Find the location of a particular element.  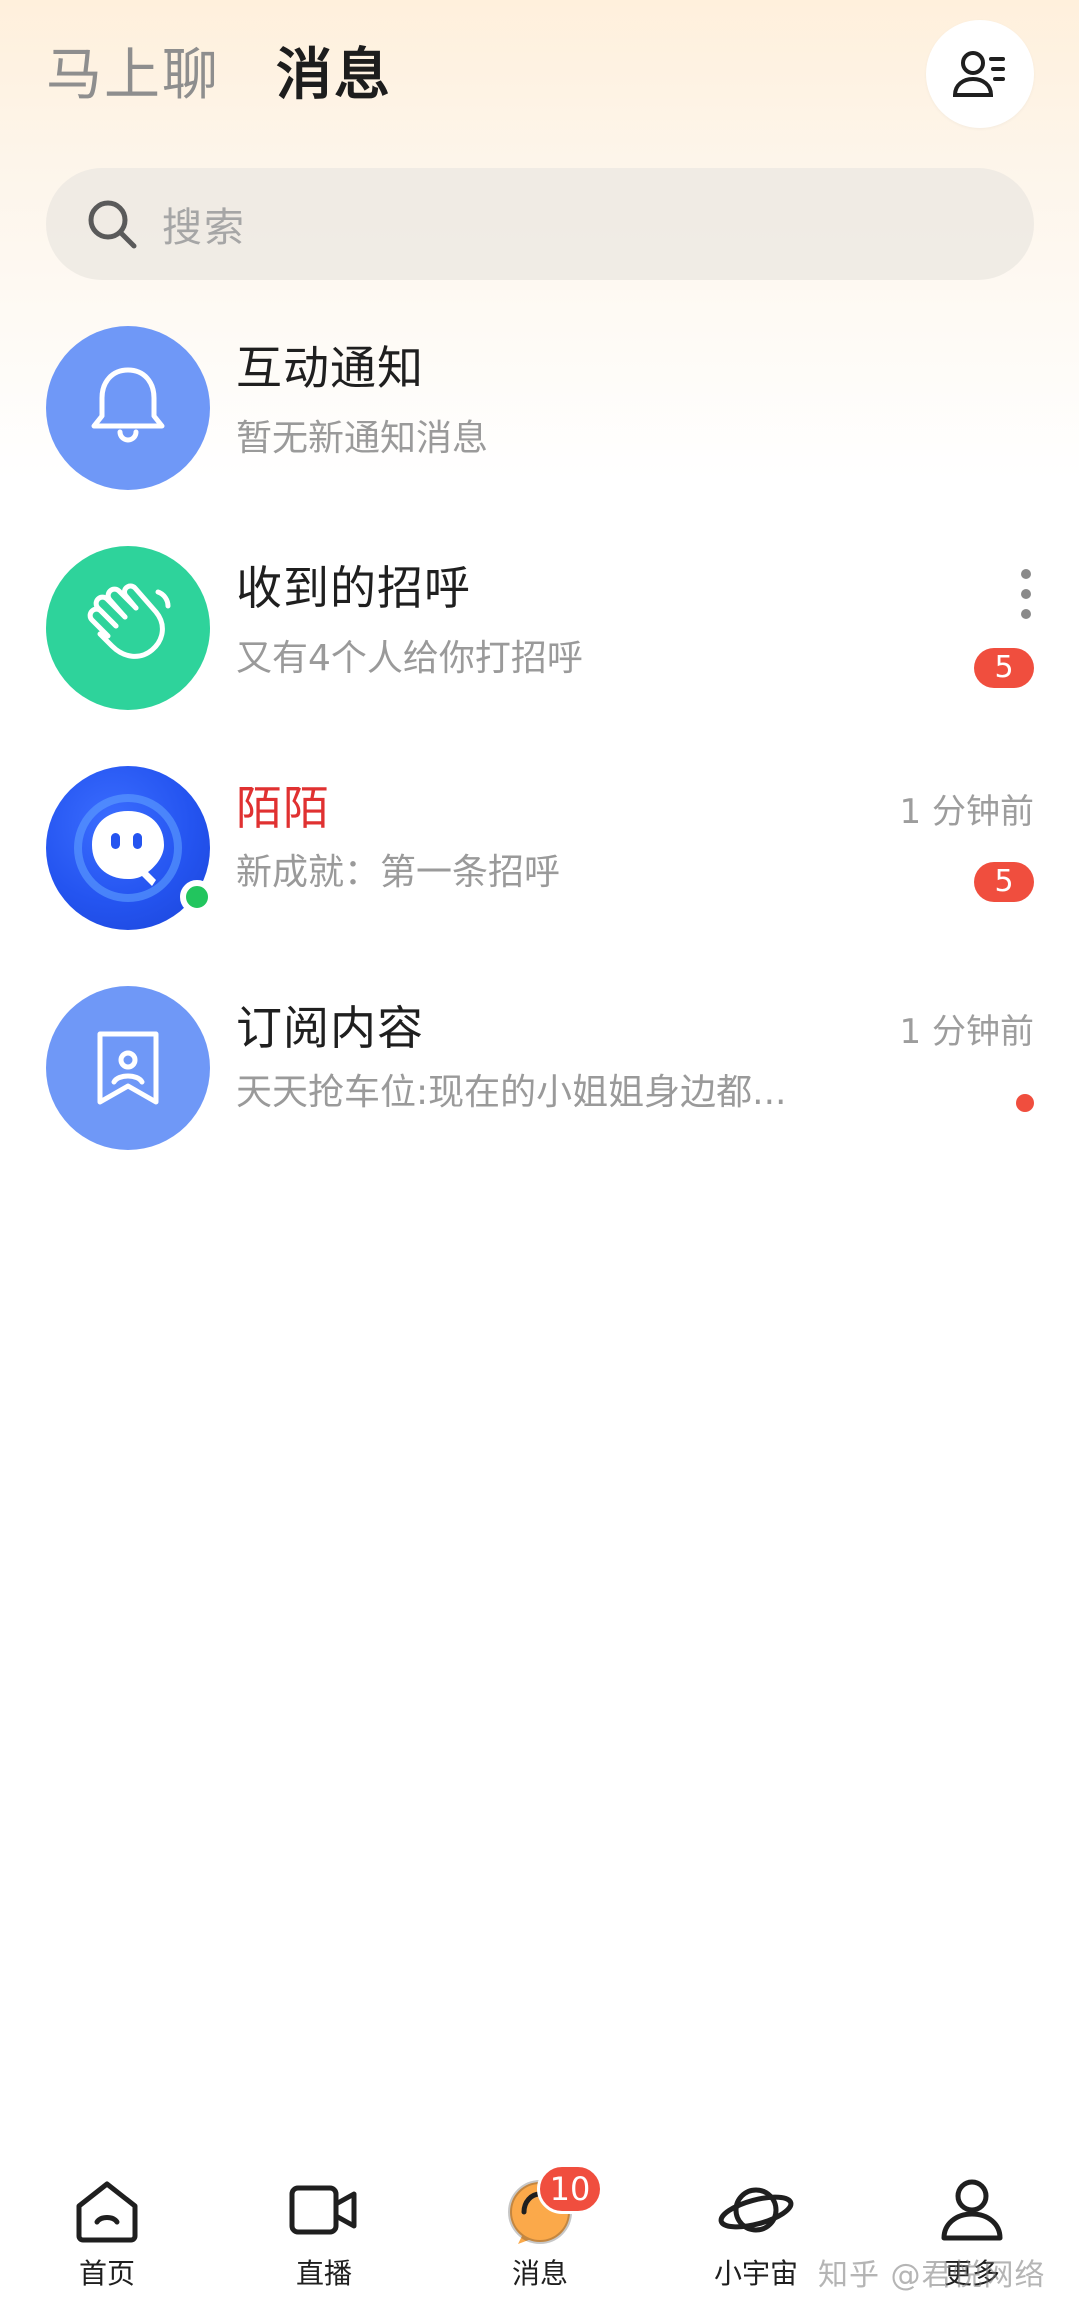

conversation-title: 收到的招呼 is located at coordinates (353, 588).